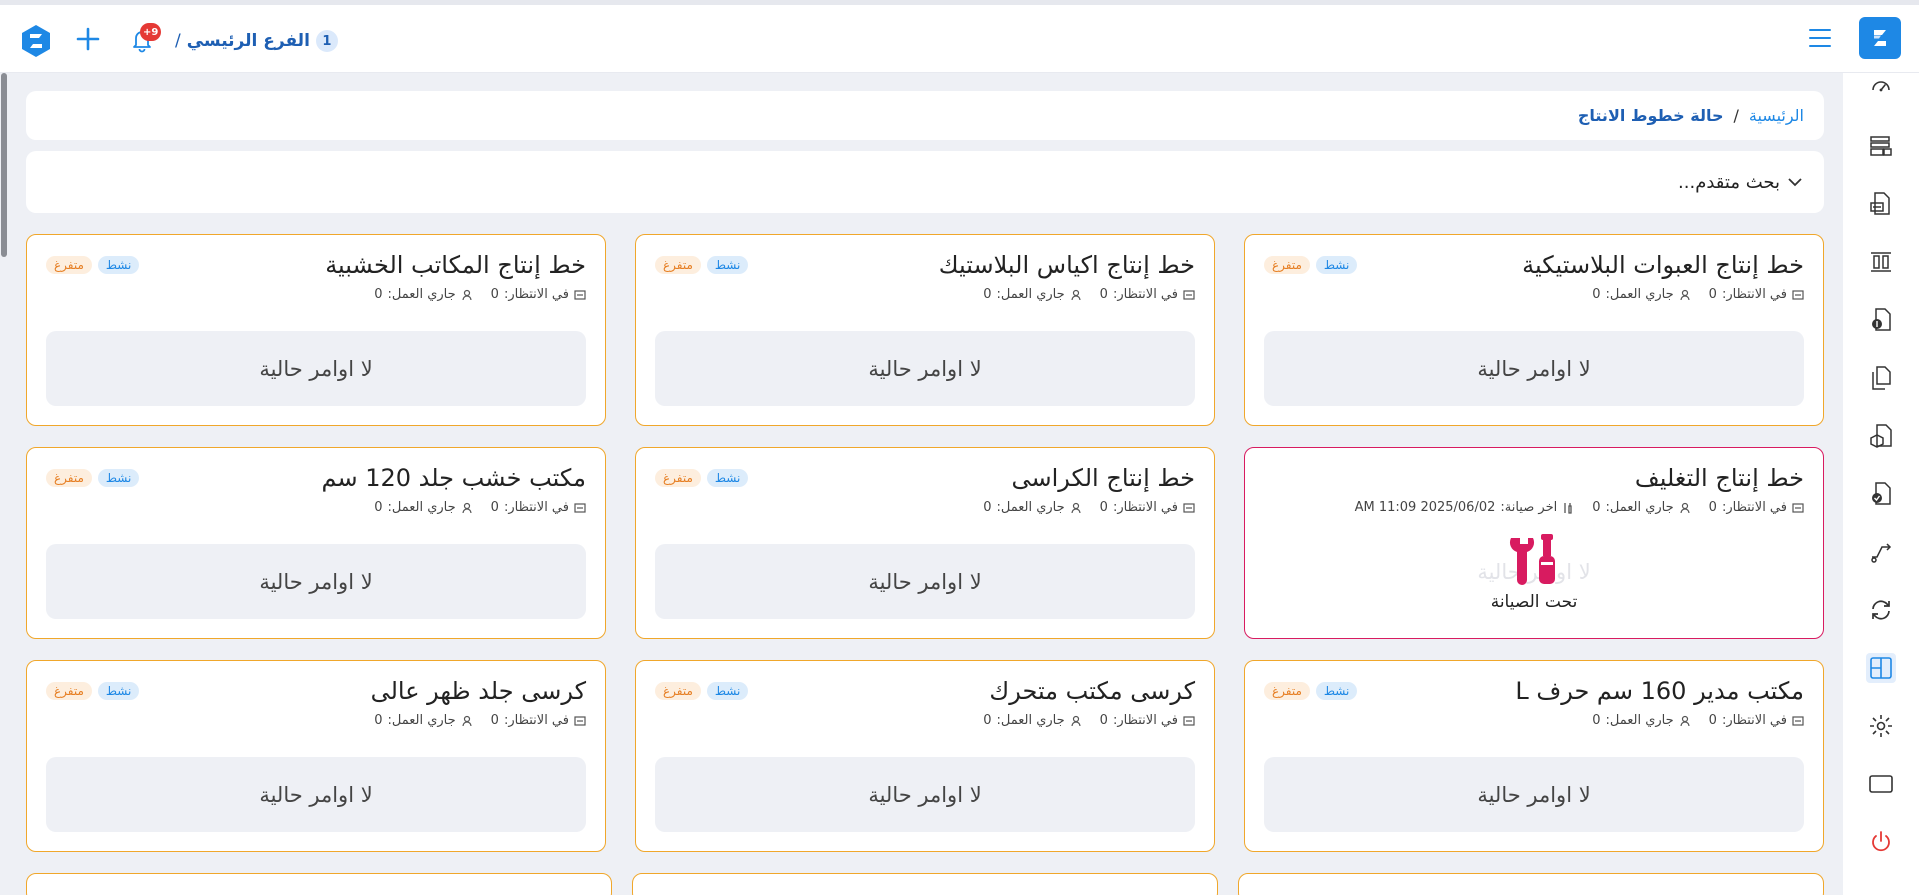 The image size is (1919, 895). Describe the element at coordinates (453, 478) in the screenshot. I see `production-line-title: مكتب خشب جلد 120 سم` at that location.